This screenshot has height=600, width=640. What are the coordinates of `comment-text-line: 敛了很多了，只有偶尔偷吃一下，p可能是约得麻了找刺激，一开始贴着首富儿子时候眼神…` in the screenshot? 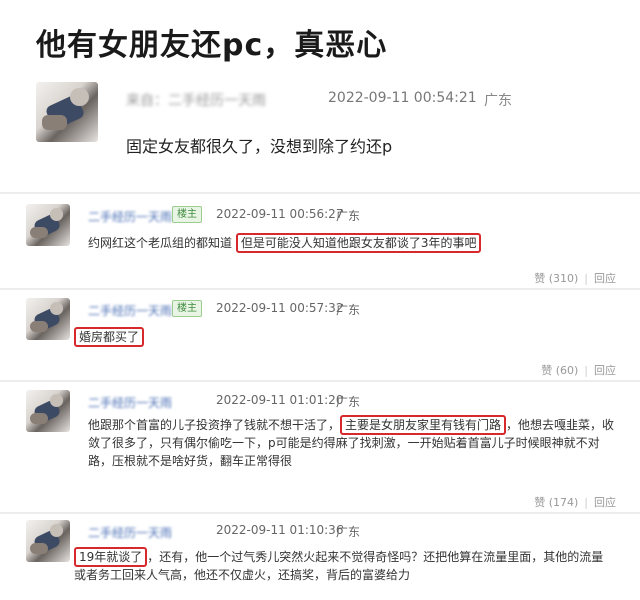 It's located at (344, 443).